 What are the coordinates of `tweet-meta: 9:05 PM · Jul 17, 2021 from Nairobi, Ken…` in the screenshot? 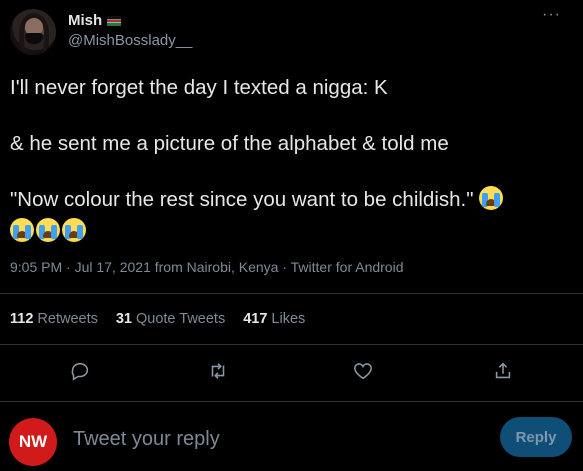 It's located at (206, 267).